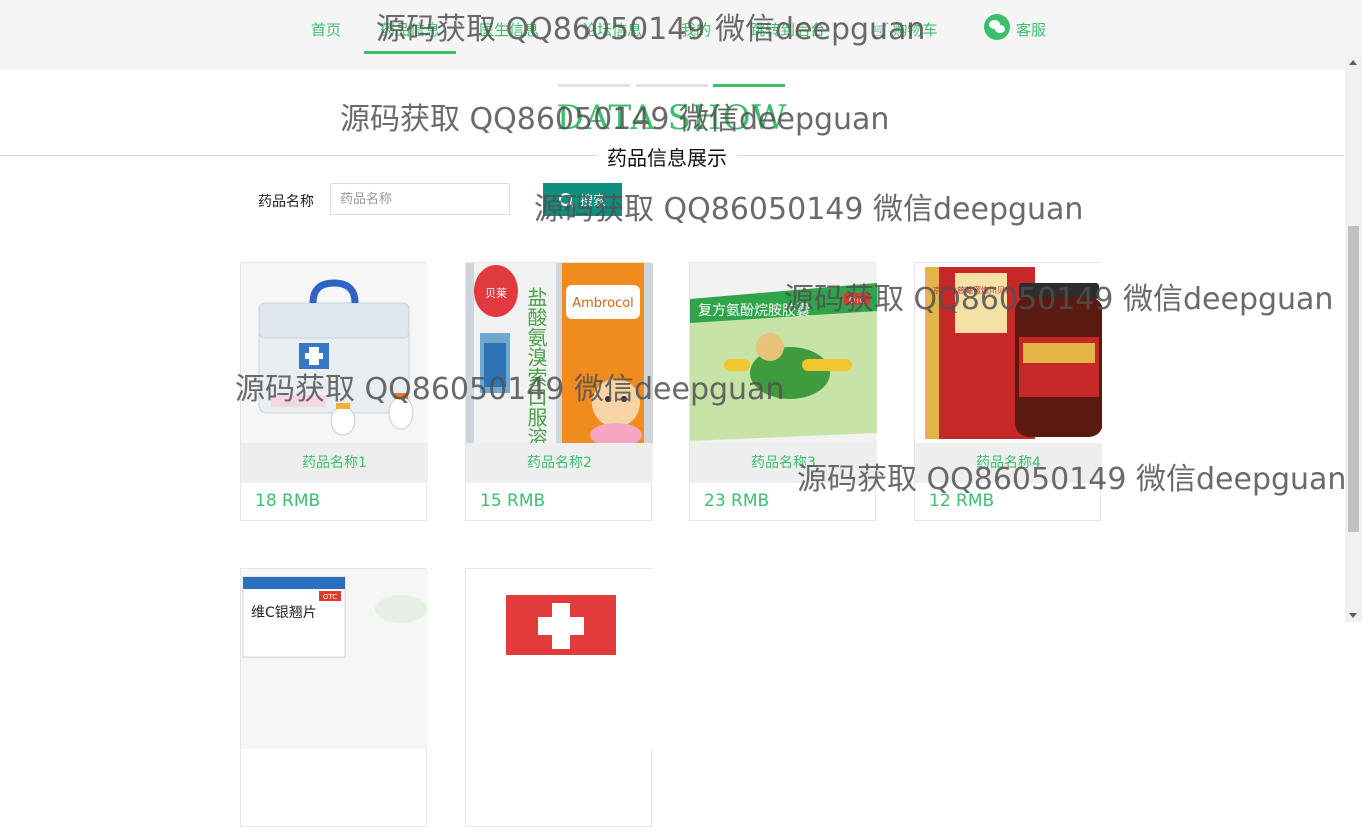 This screenshot has height=827, width=1362. What do you see at coordinates (284, 613) in the screenshot?
I see `p5-box: 维C银翘片` at bounding box center [284, 613].